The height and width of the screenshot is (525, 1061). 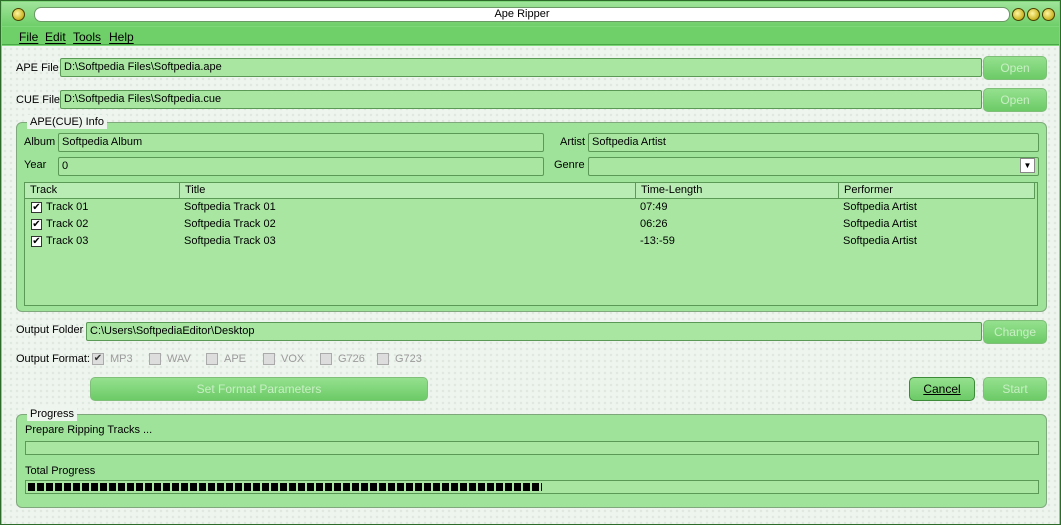 What do you see at coordinates (60, 471) in the screenshot?
I see `total-progress-label: Total Progress` at bounding box center [60, 471].